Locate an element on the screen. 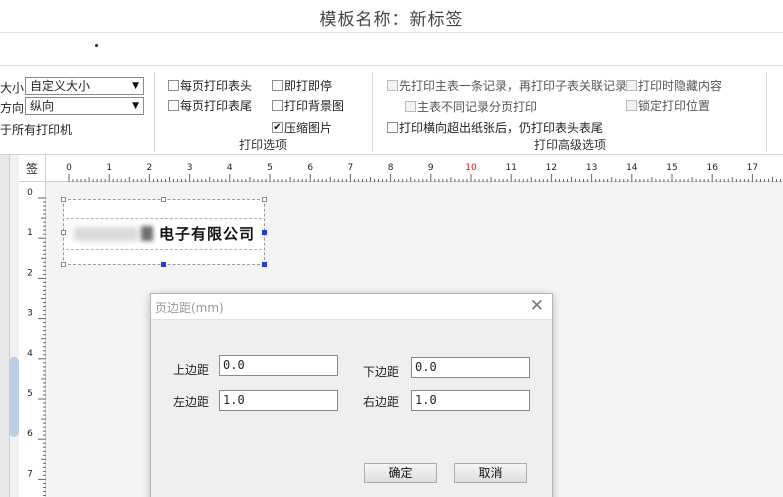 Image resolution: width=783 pixels, height=497 pixels. checkbox-compress-images: ✔ 压缩图片 is located at coordinates (302, 127).